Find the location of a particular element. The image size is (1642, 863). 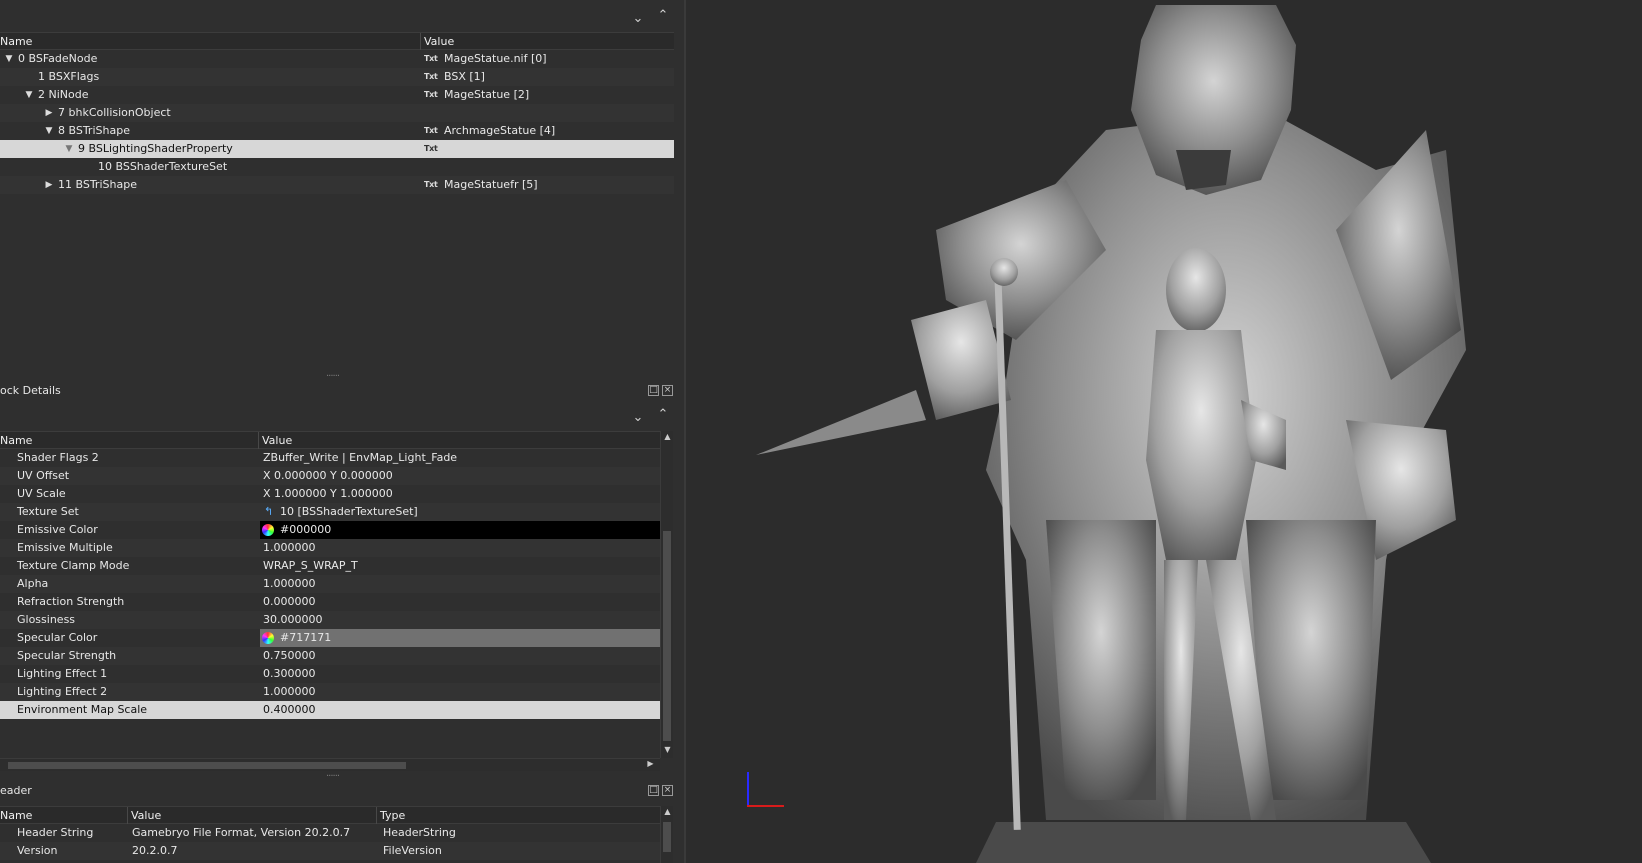

detail-row: UV Scale X 1.000000 Y 1.000000 is located at coordinates (330, 494).